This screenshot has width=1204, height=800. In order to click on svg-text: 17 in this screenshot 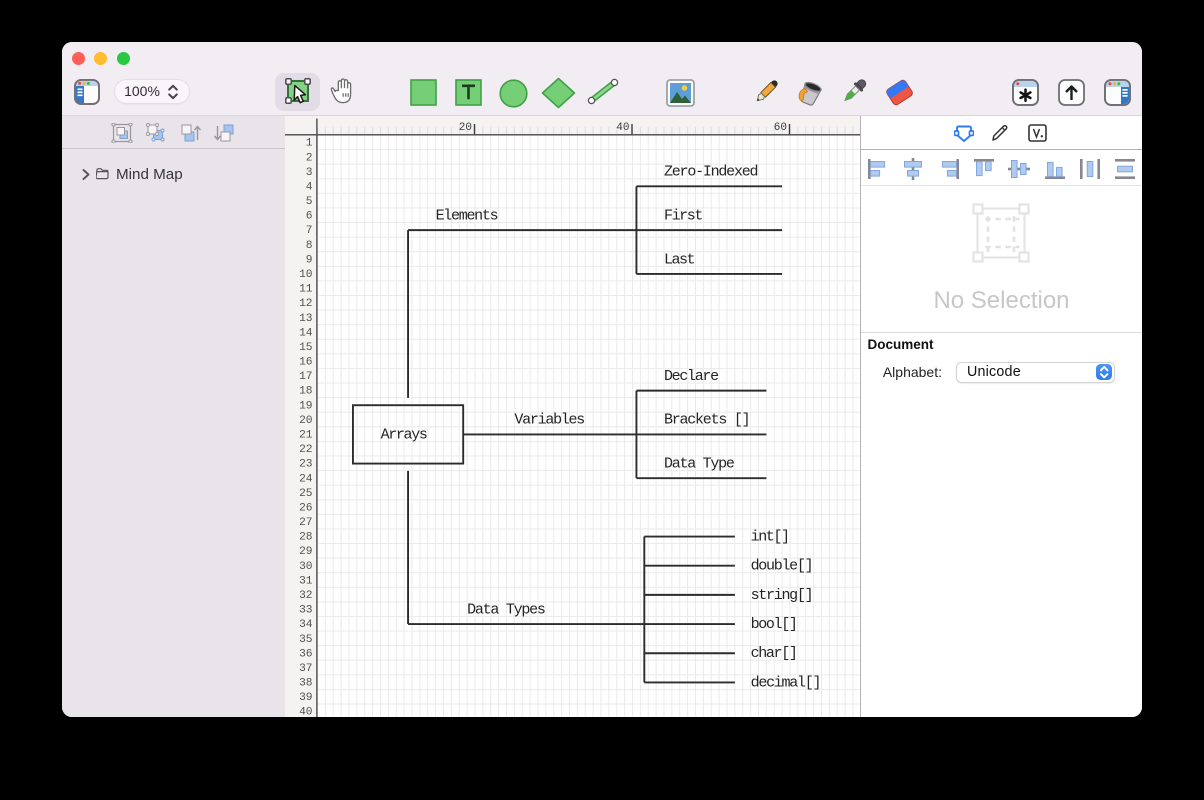, I will do `click(305, 377)`.